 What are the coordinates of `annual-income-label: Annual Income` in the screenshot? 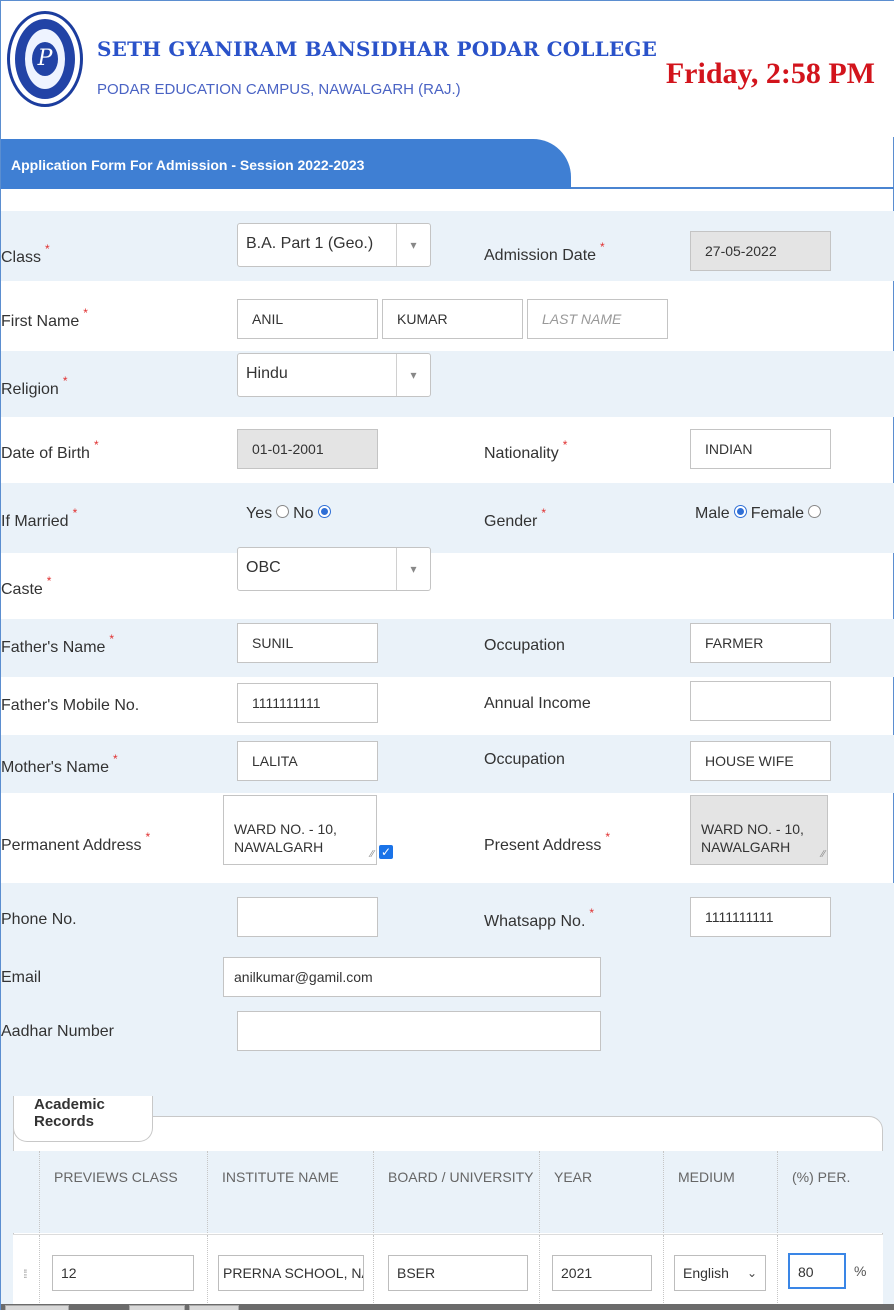 It's located at (537, 703).